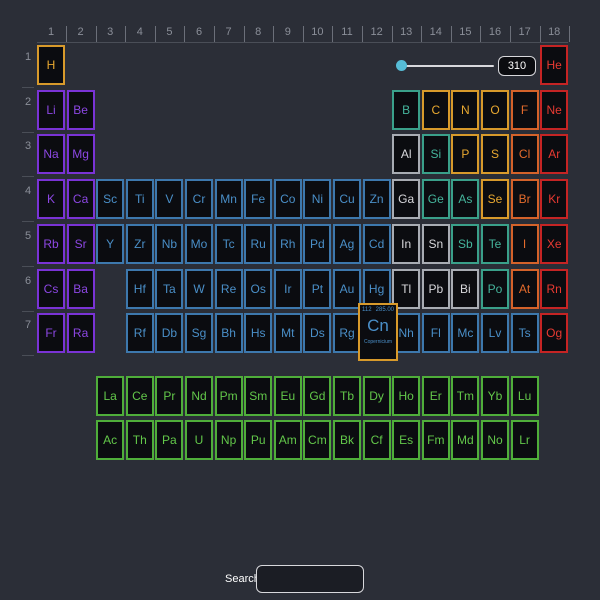 The width and height of the screenshot is (600, 600). I want to click on element-po: Po, so click(495, 288).